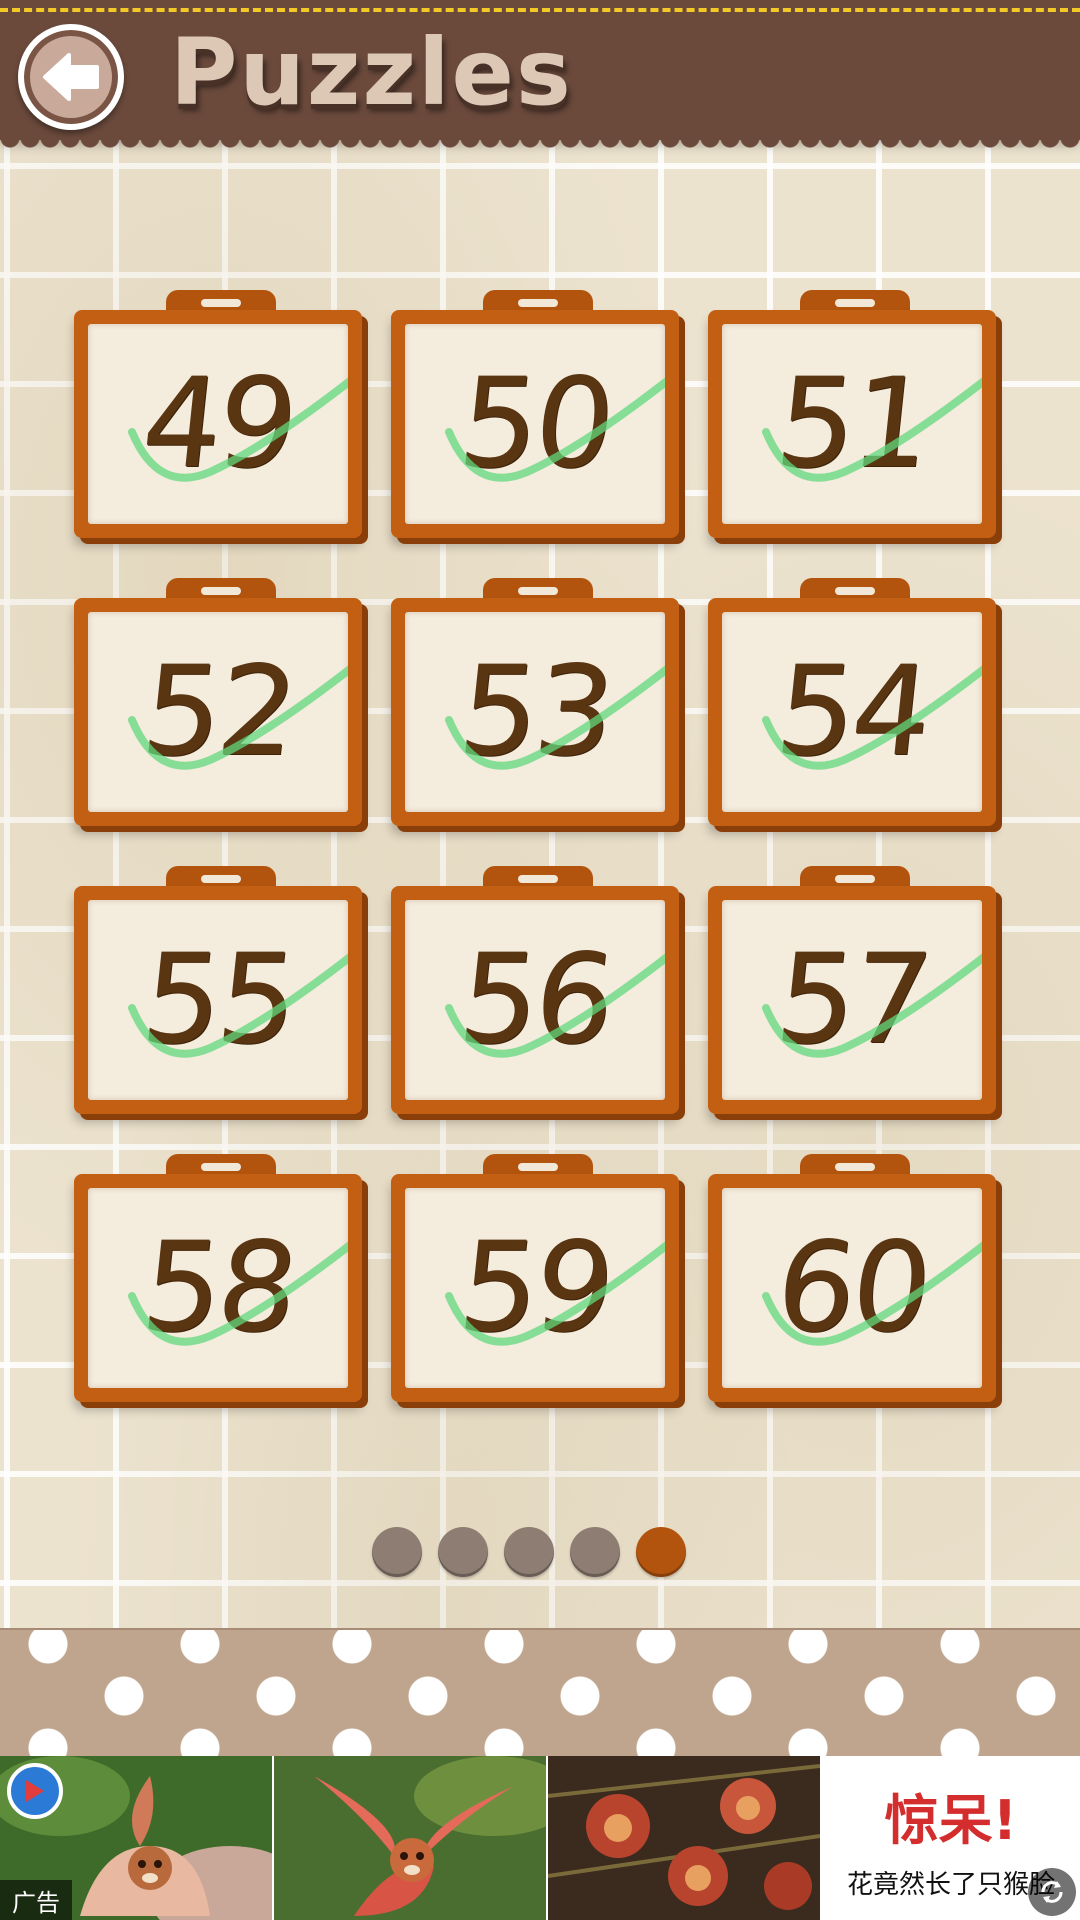 The height and width of the screenshot is (1920, 1080). I want to click on puzzle-tile: 50, so click(538, 419).